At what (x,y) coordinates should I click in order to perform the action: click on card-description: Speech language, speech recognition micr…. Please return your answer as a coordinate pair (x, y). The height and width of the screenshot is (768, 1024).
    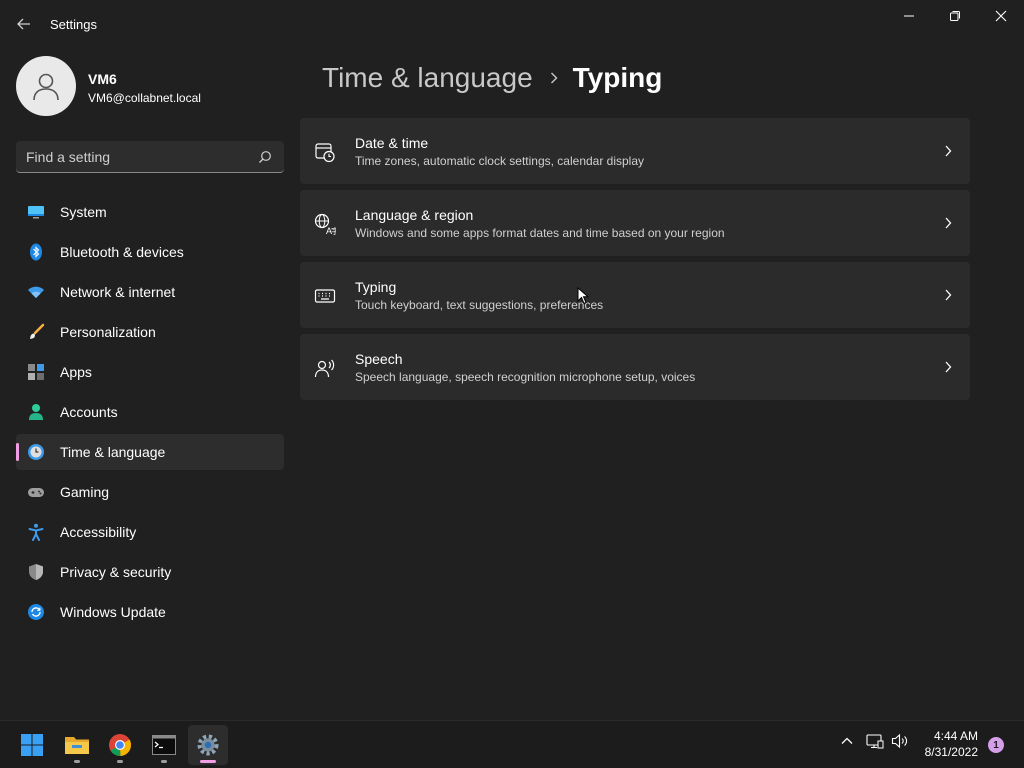
    Looking at the image, I should click on (525, 377).